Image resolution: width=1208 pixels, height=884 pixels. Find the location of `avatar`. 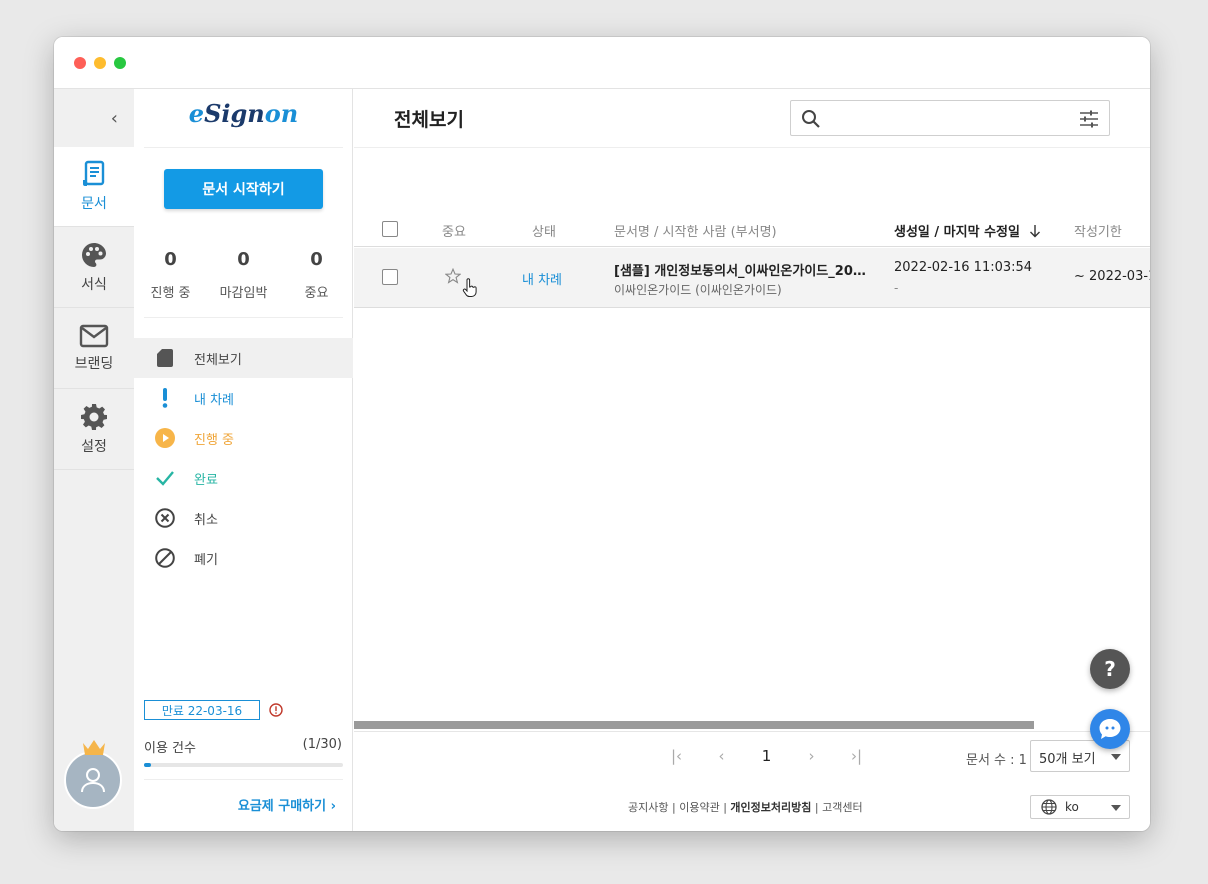

avatar is located at coordinates (93, 780).